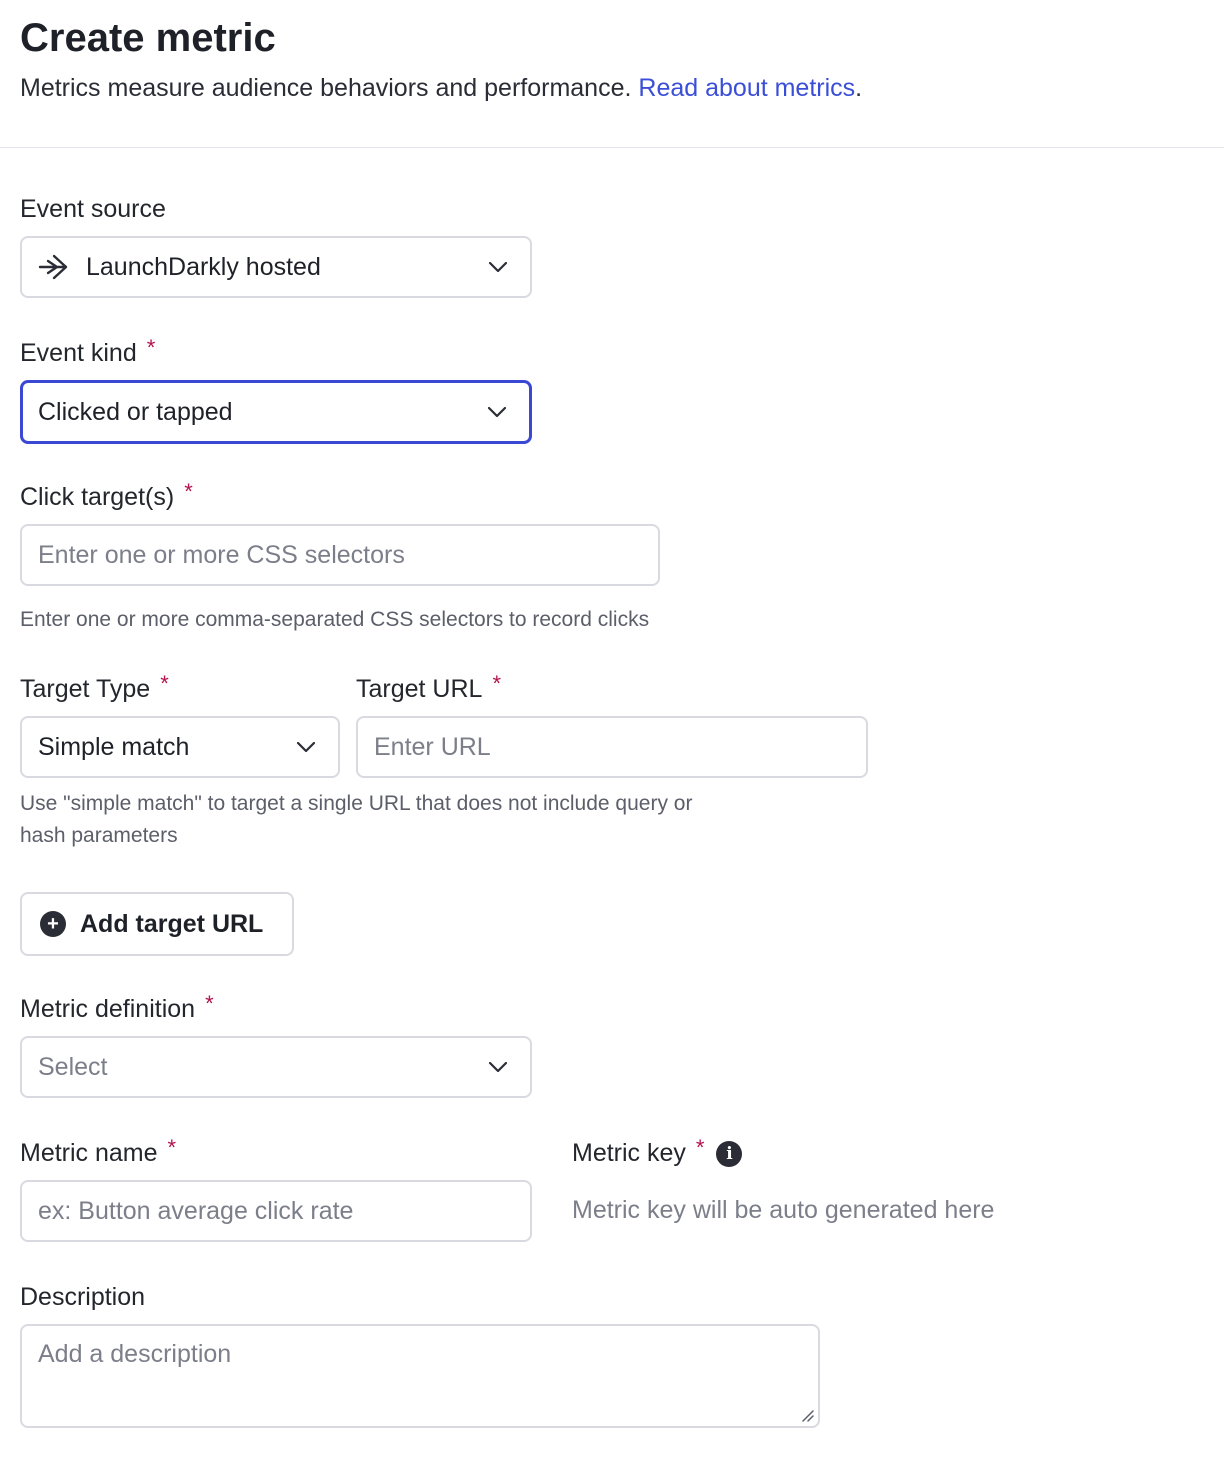  I want to click on description-label-text: Description, so click(83, 1297).